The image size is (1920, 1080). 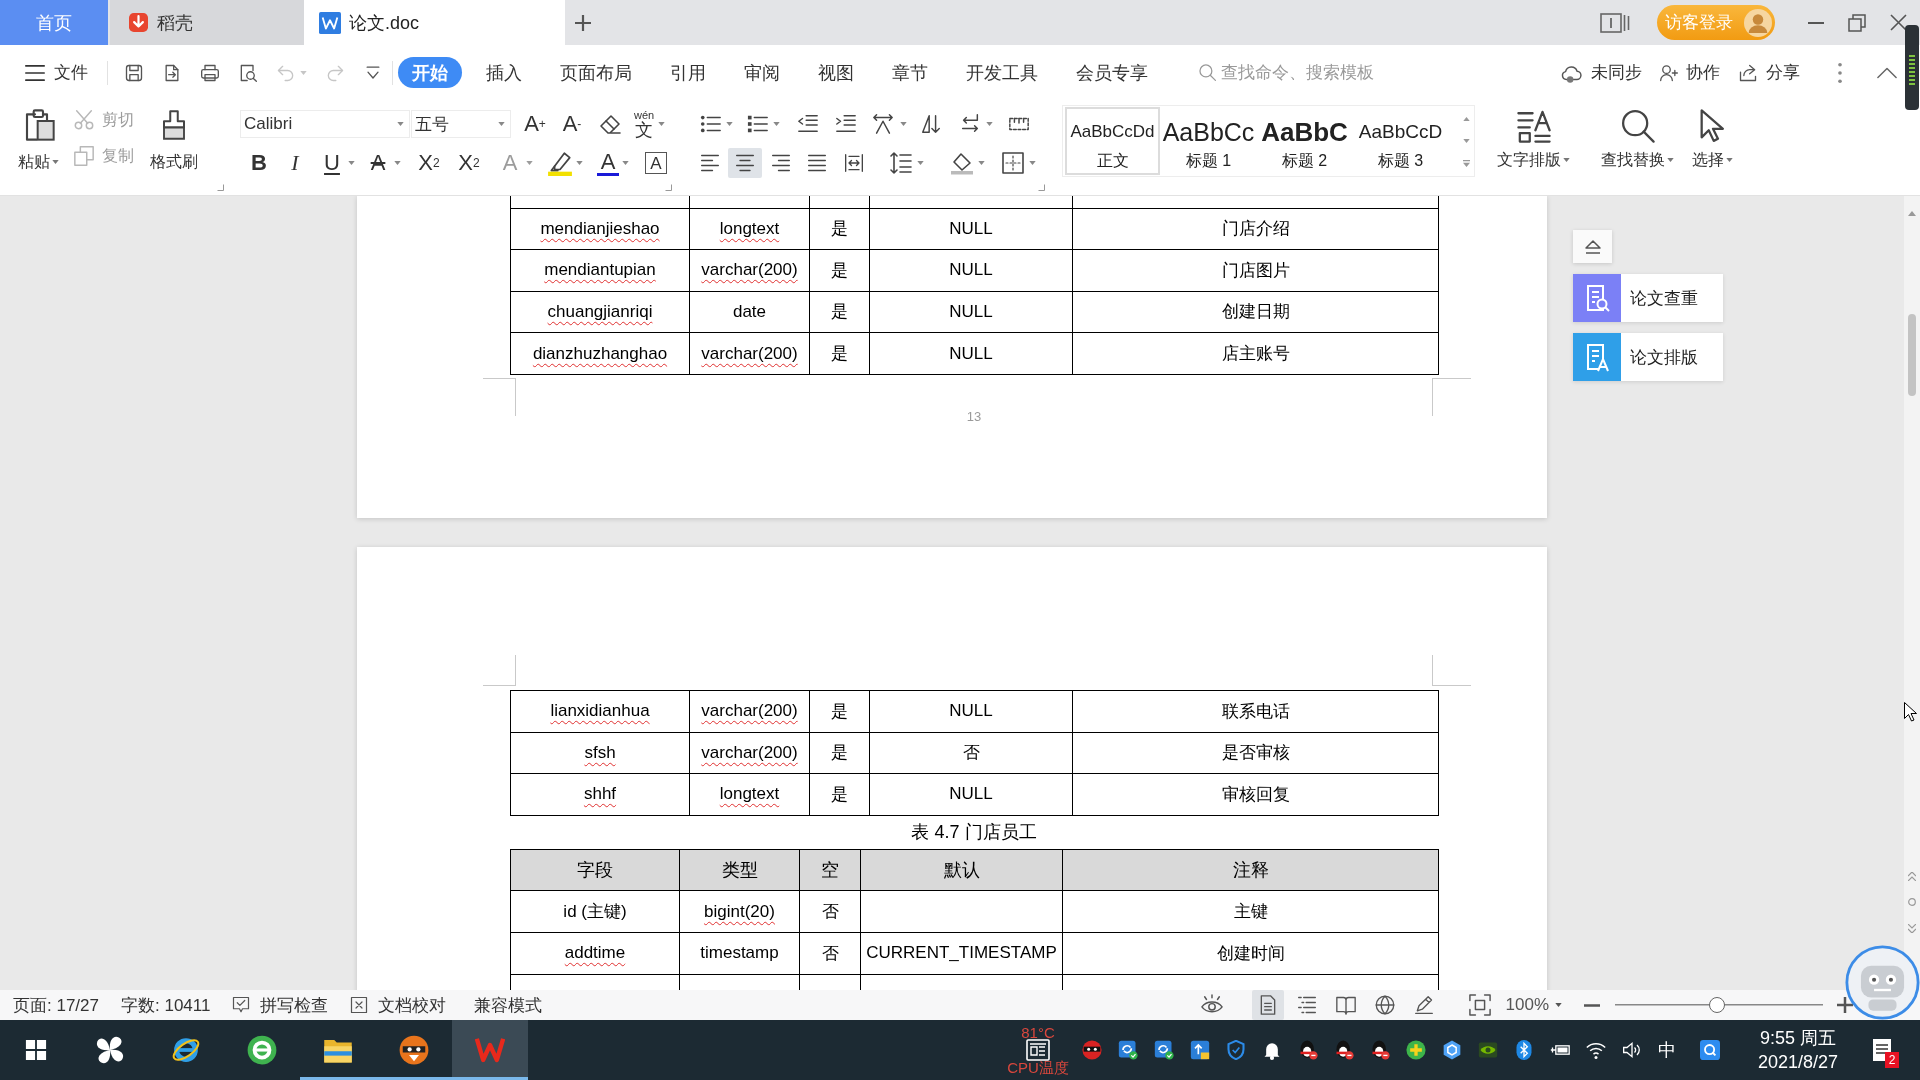 I want to click on hexagon-icon, so click(x=1452, y=1050).